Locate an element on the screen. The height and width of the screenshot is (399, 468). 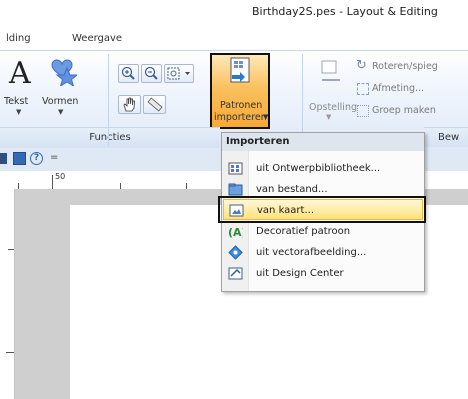
measure-button is located at coordinates (154, 104).